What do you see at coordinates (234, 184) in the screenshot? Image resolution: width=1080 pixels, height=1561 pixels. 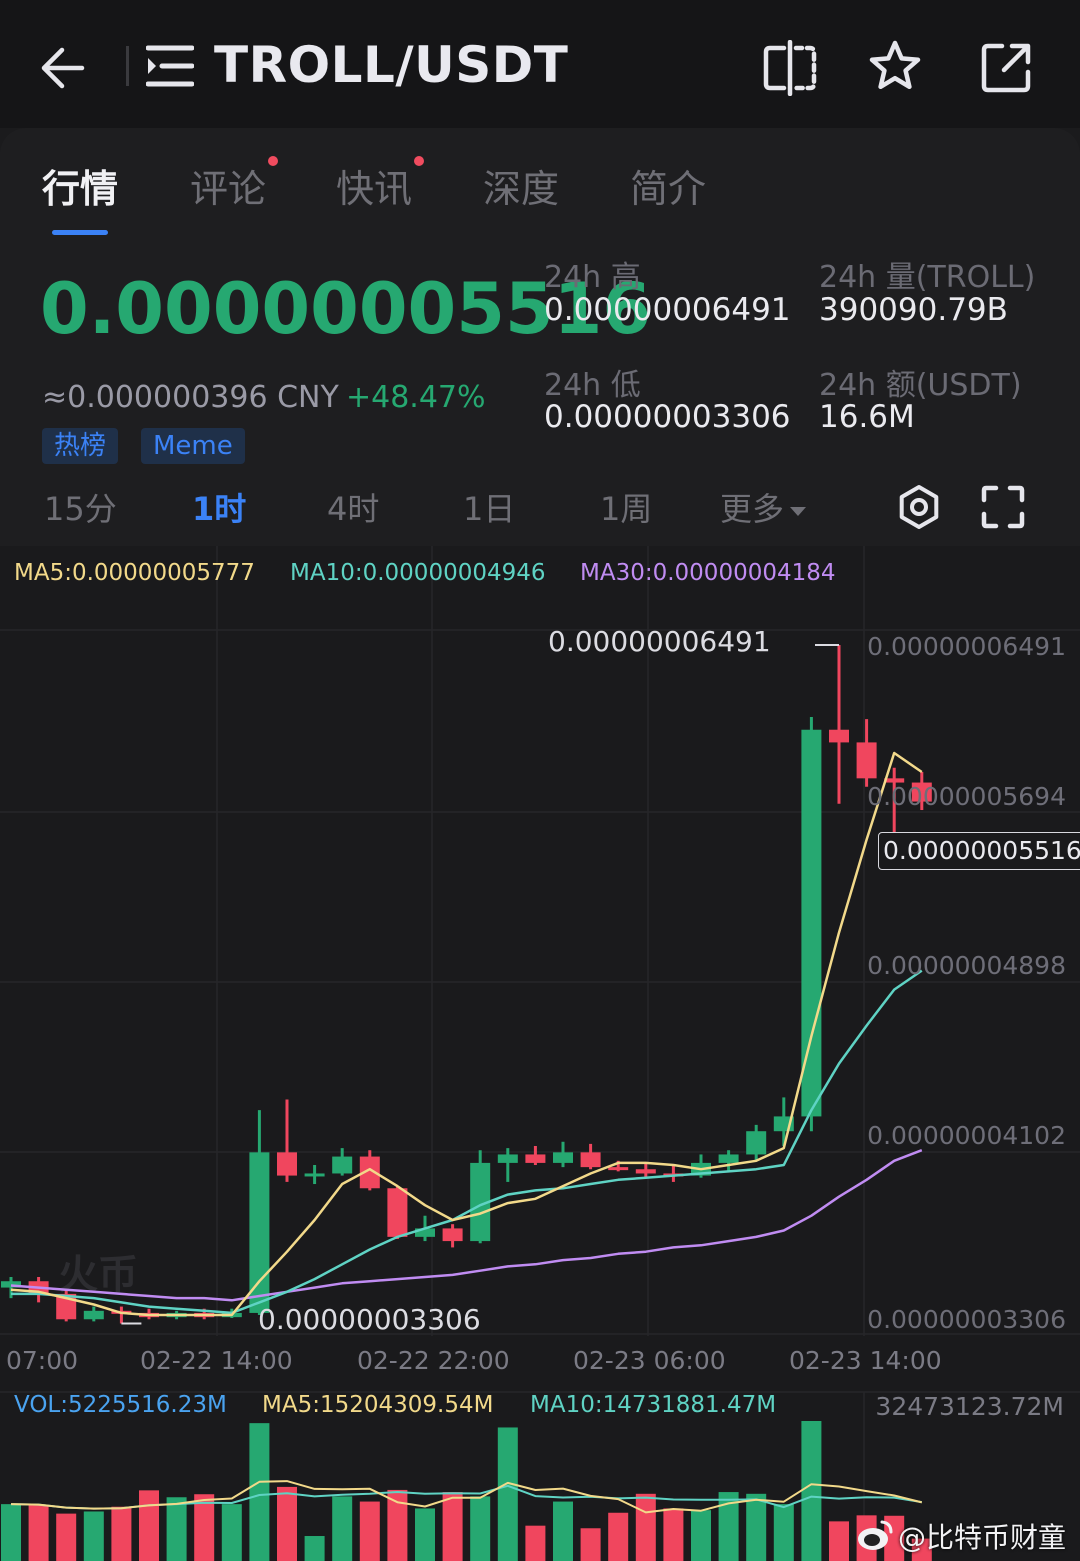 I see `tab-comments: 评论` at bounding box center [234, 184].